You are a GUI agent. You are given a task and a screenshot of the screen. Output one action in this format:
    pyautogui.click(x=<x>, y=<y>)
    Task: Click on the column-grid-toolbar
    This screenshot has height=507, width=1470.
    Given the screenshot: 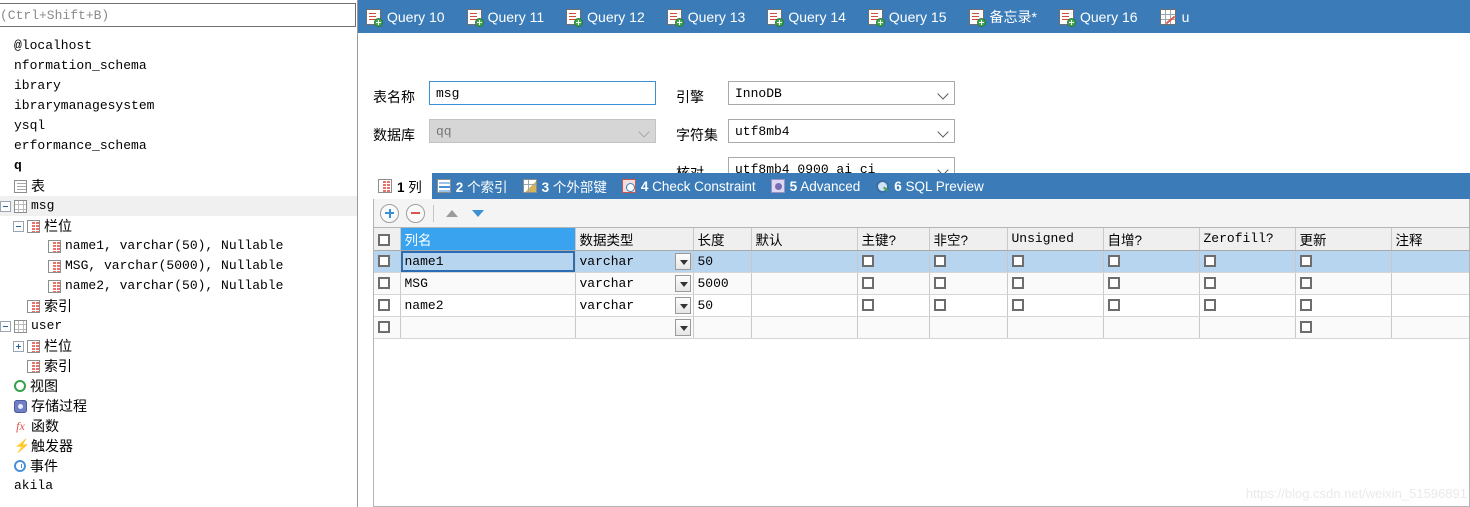 What is the action you would take?
    pyautogui.click(x=921, y=213)
    